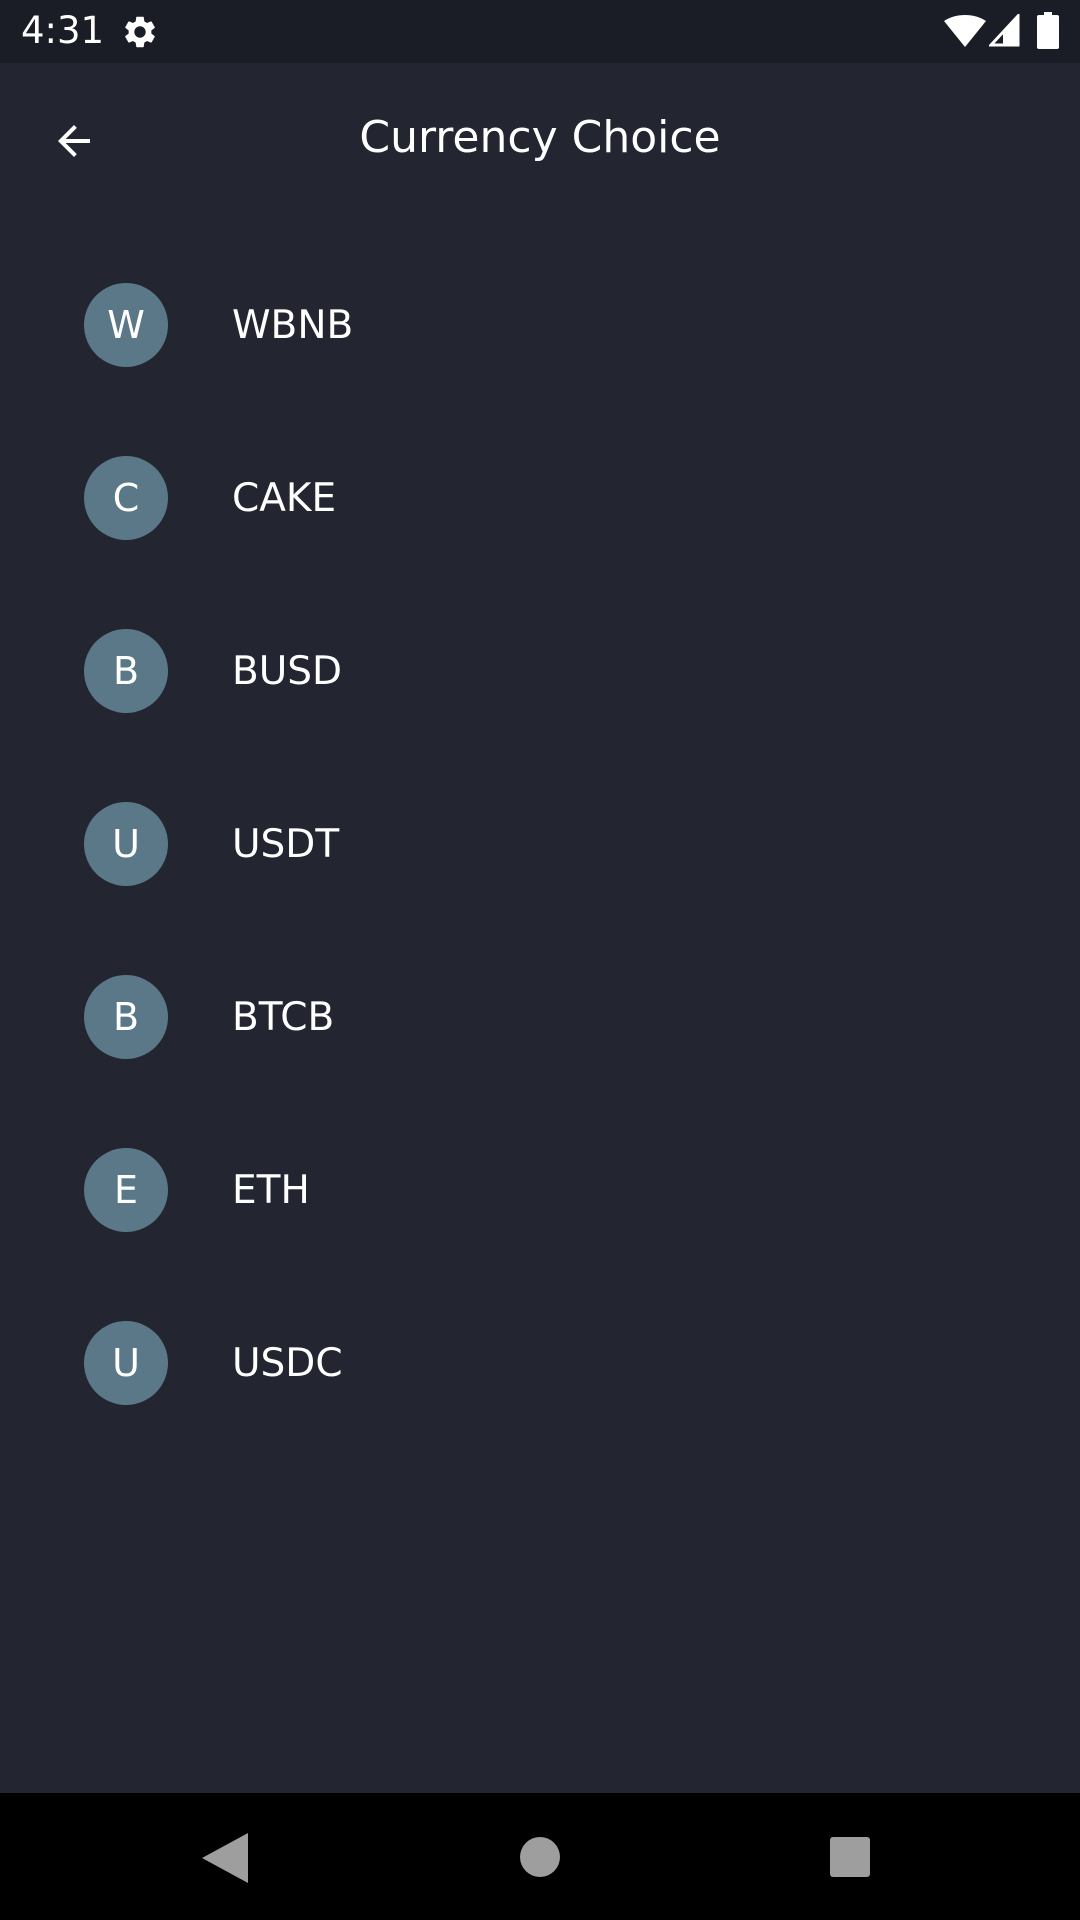 Image resolution: width=1080 pixels, height=1920 pixels. What do you see at coordinates (140, 32) in the screenshot?
I see `gear-icon` at bounding box center [140, 32].